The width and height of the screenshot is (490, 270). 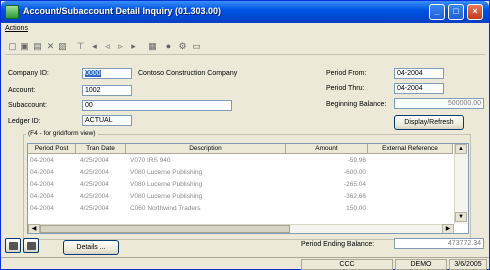 What do you see at coordinates (354, 196) in the screenshot?
I see `cell-amount: -362.66` at bounding box center [354, 196].